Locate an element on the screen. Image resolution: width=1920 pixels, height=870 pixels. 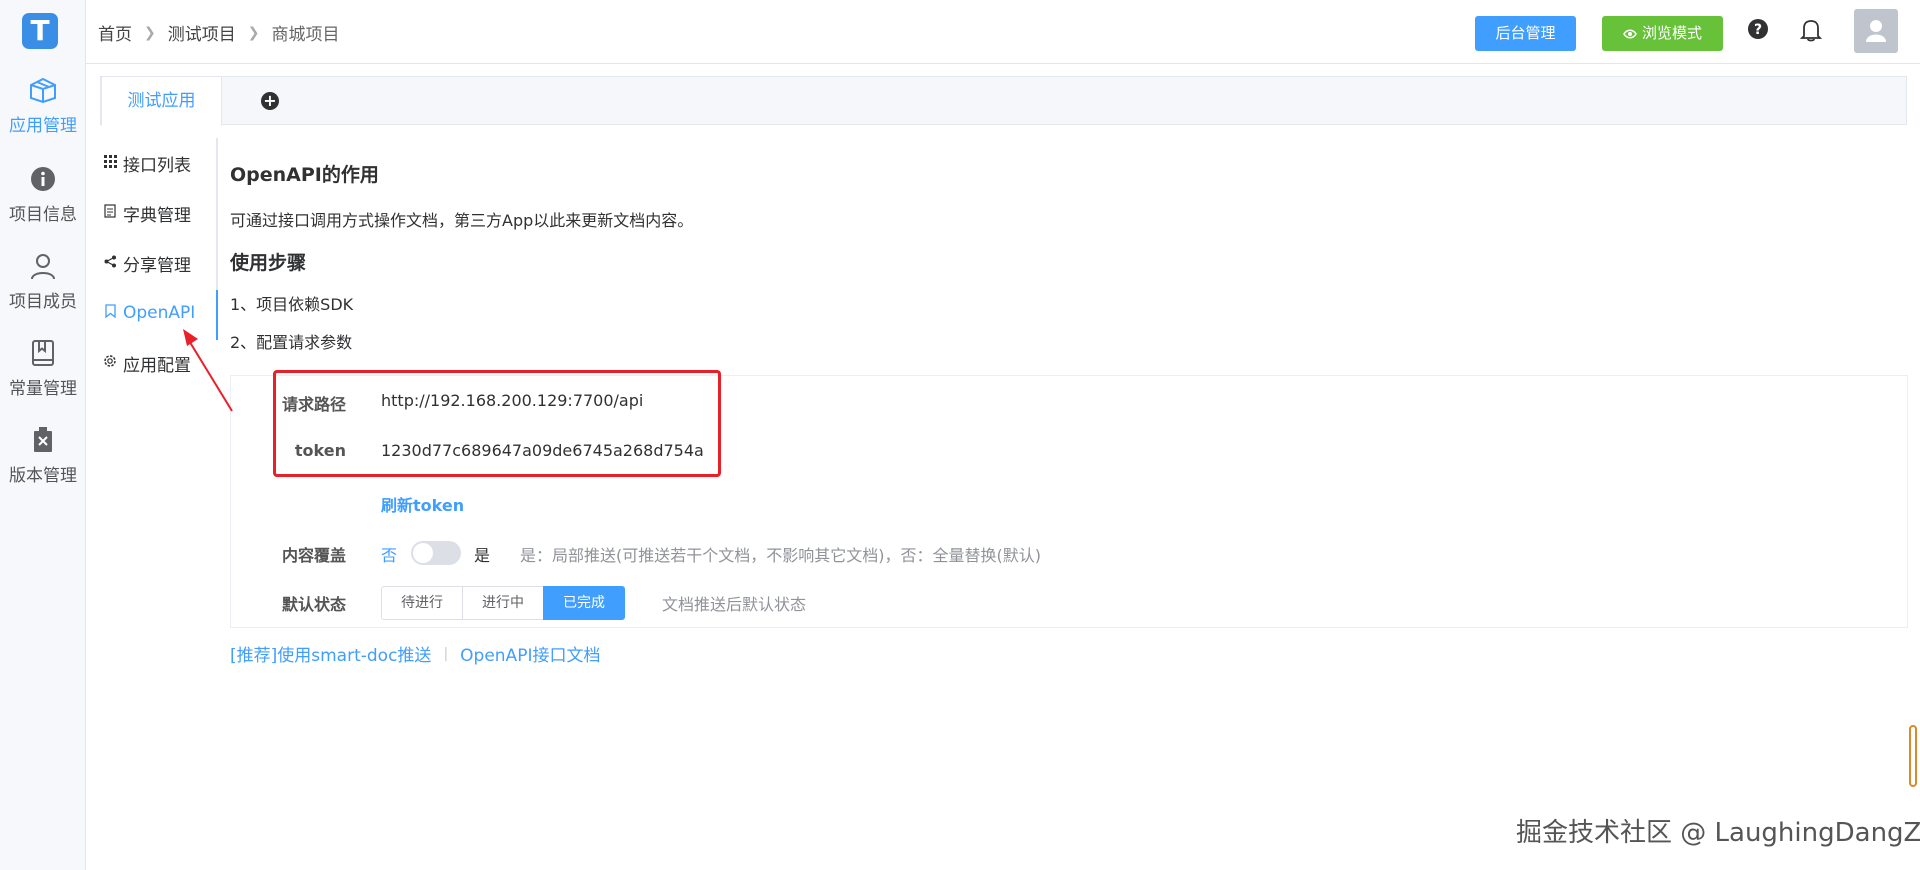
bell-icon is located at coordinates (1811, 30).